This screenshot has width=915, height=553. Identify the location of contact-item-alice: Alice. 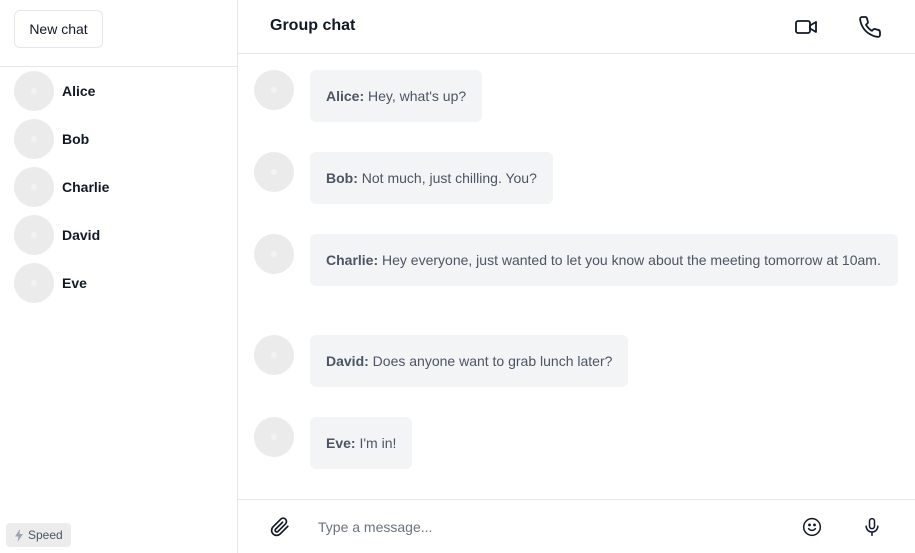
(118, 91).